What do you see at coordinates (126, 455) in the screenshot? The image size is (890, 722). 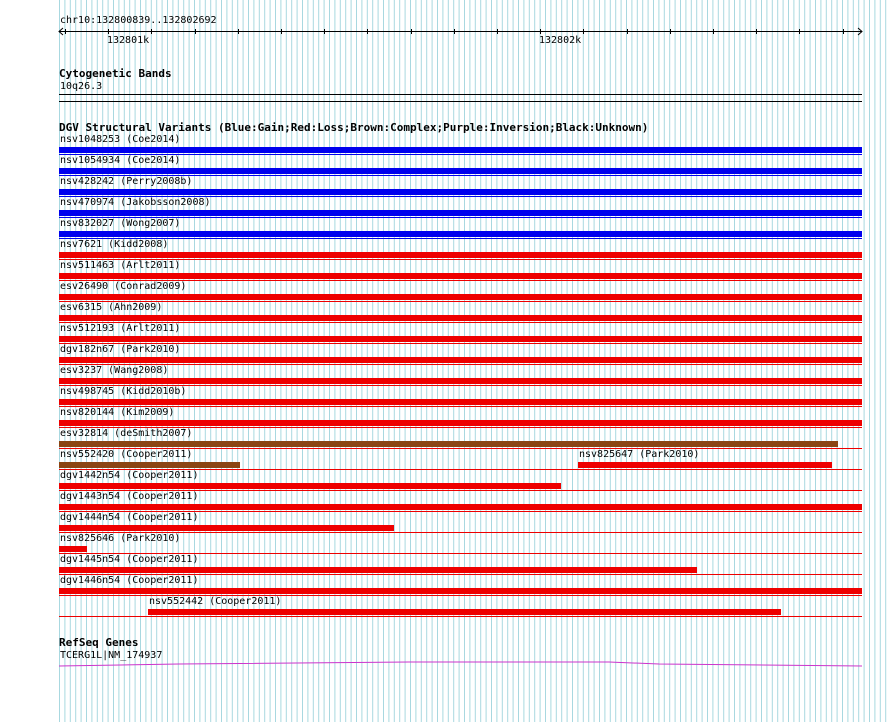 I see `variant-label: nsv552420 (Cooper2011)` at bounding box center [126, 455].